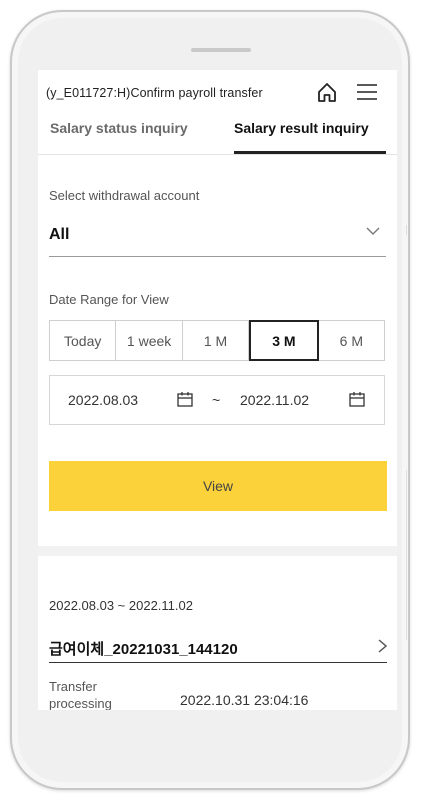  I want to click on period-label: Date Range for View, so click(109, 299).